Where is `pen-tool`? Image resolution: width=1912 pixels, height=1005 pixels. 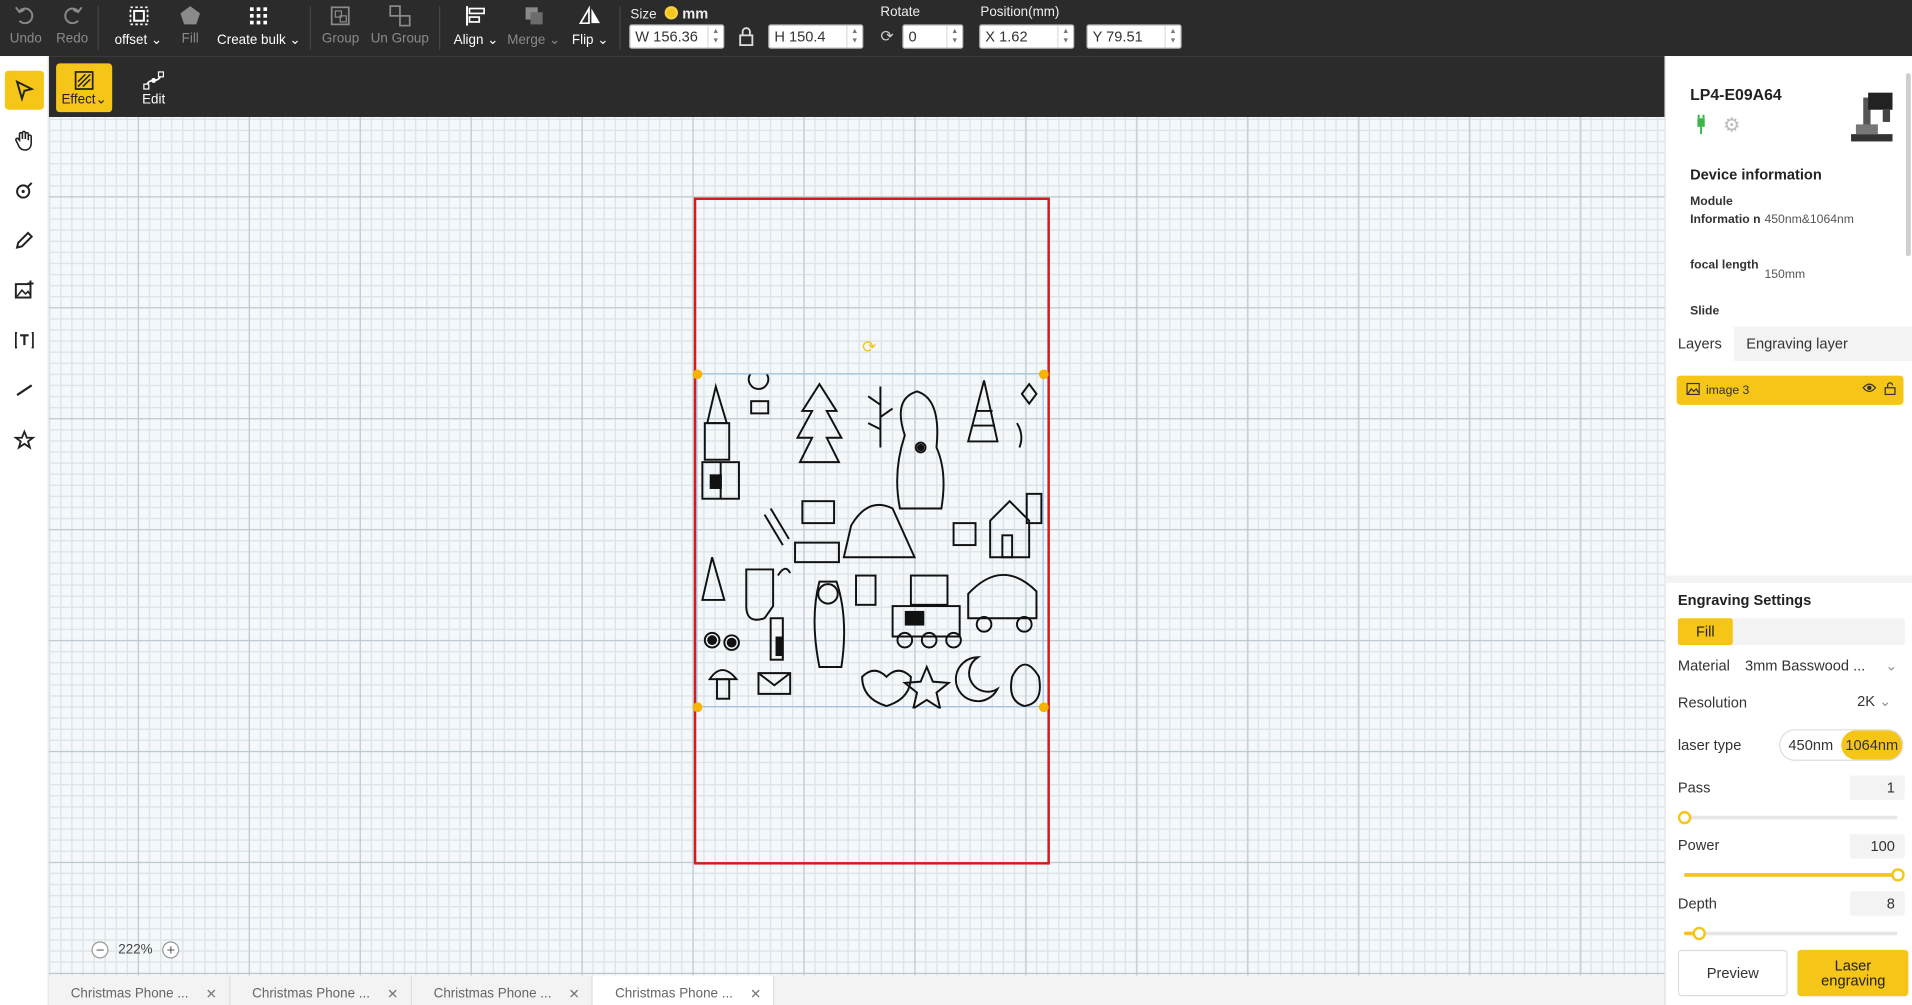 pen-tool is located at coordinates (24, 190).